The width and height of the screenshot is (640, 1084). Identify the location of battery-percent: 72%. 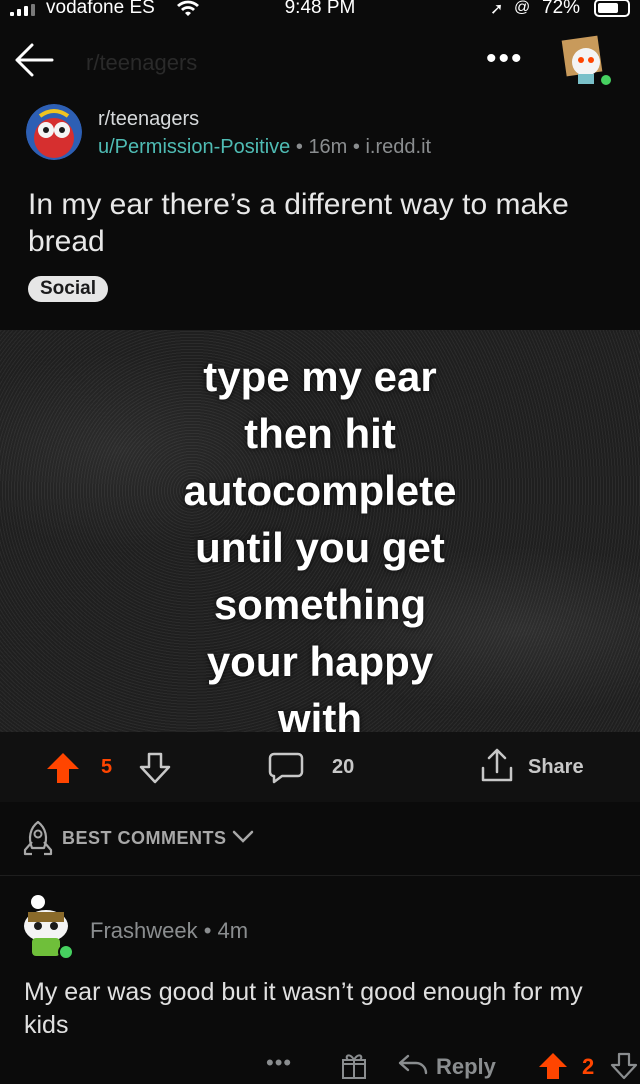
(561, 9).